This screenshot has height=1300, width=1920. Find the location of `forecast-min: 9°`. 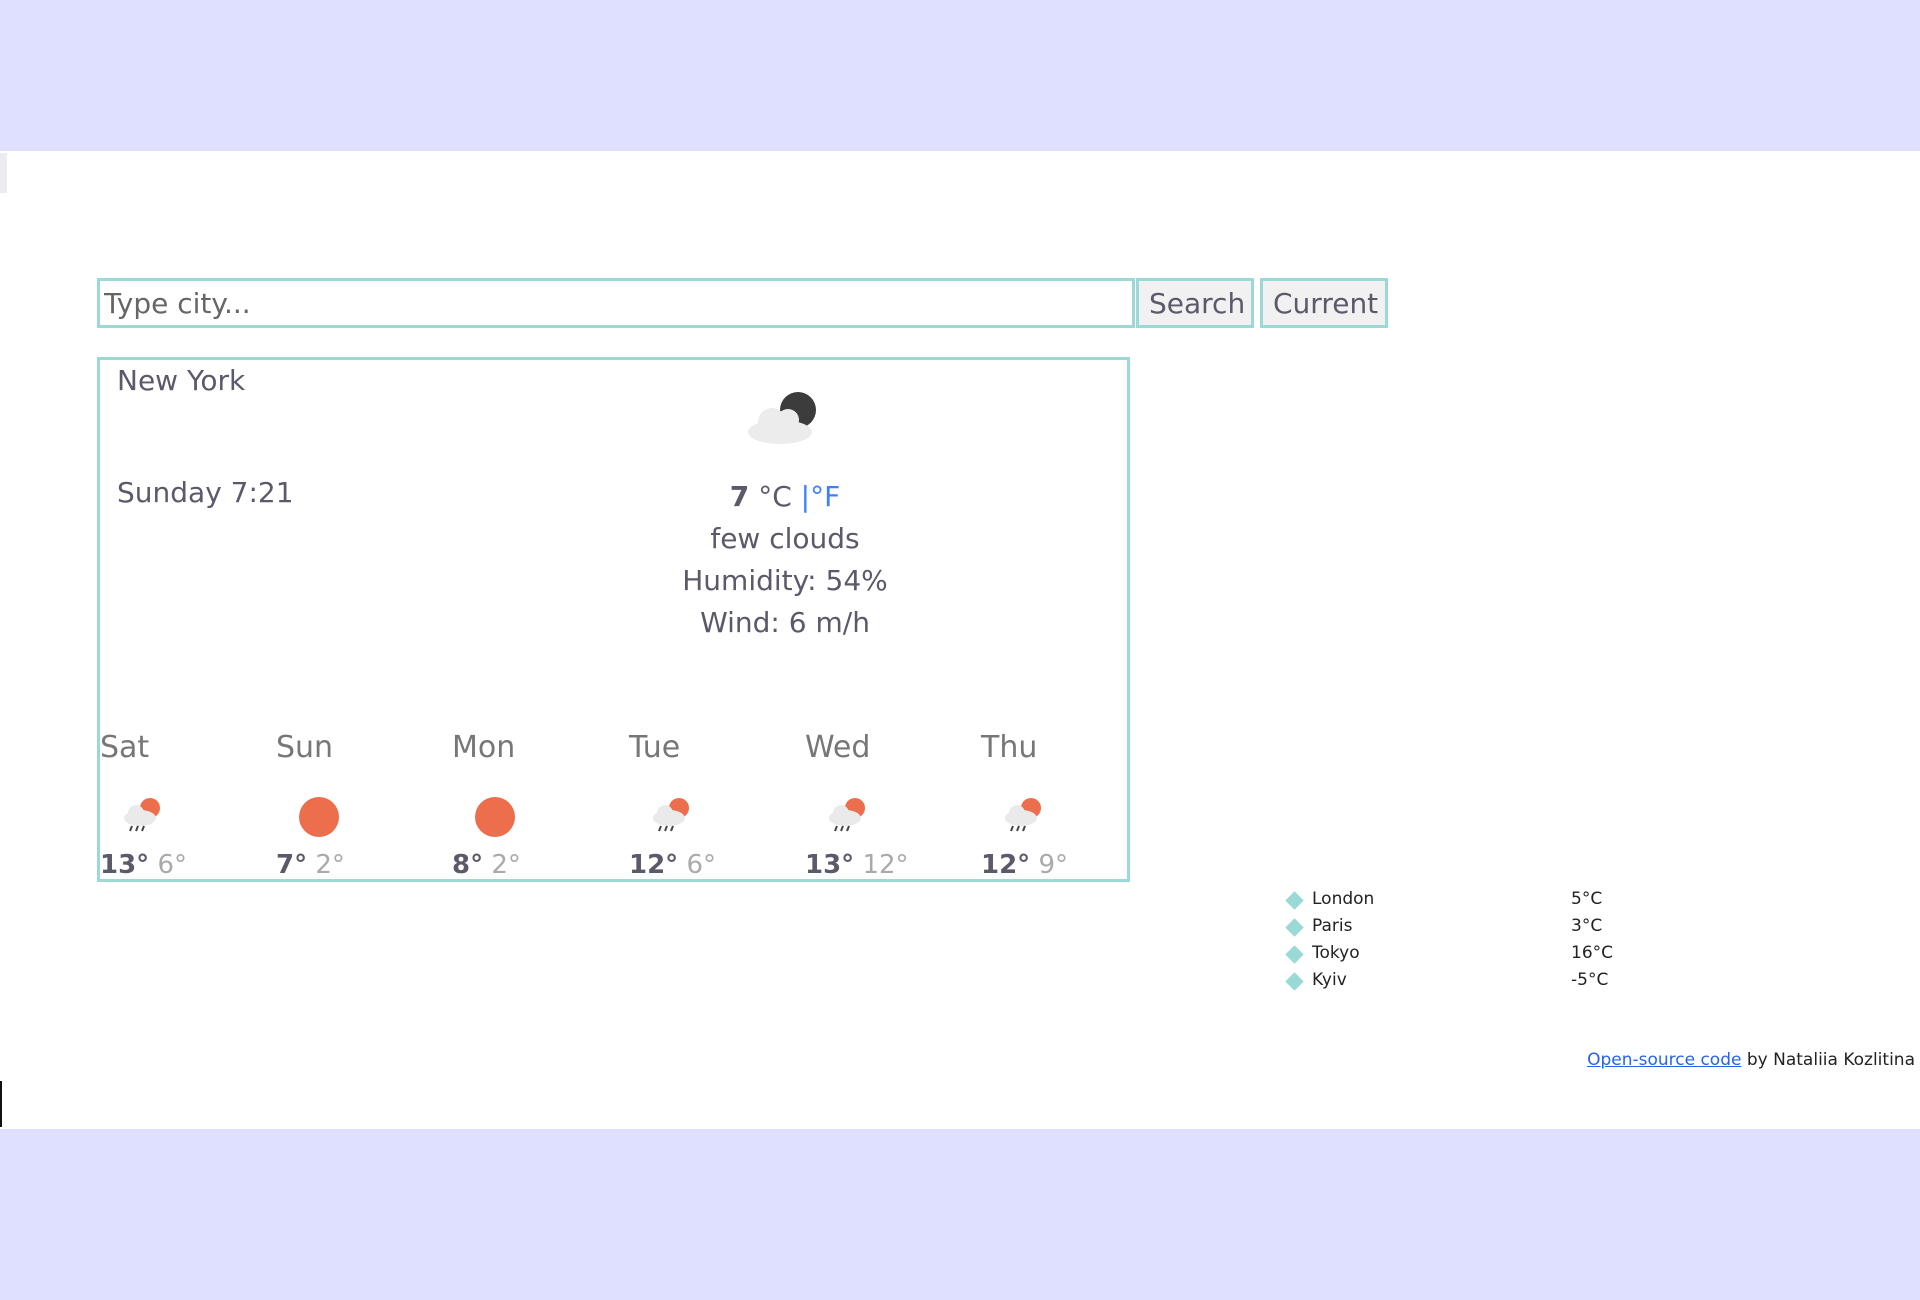

forecast-min: 9° is located at coordinates (1053, 865).